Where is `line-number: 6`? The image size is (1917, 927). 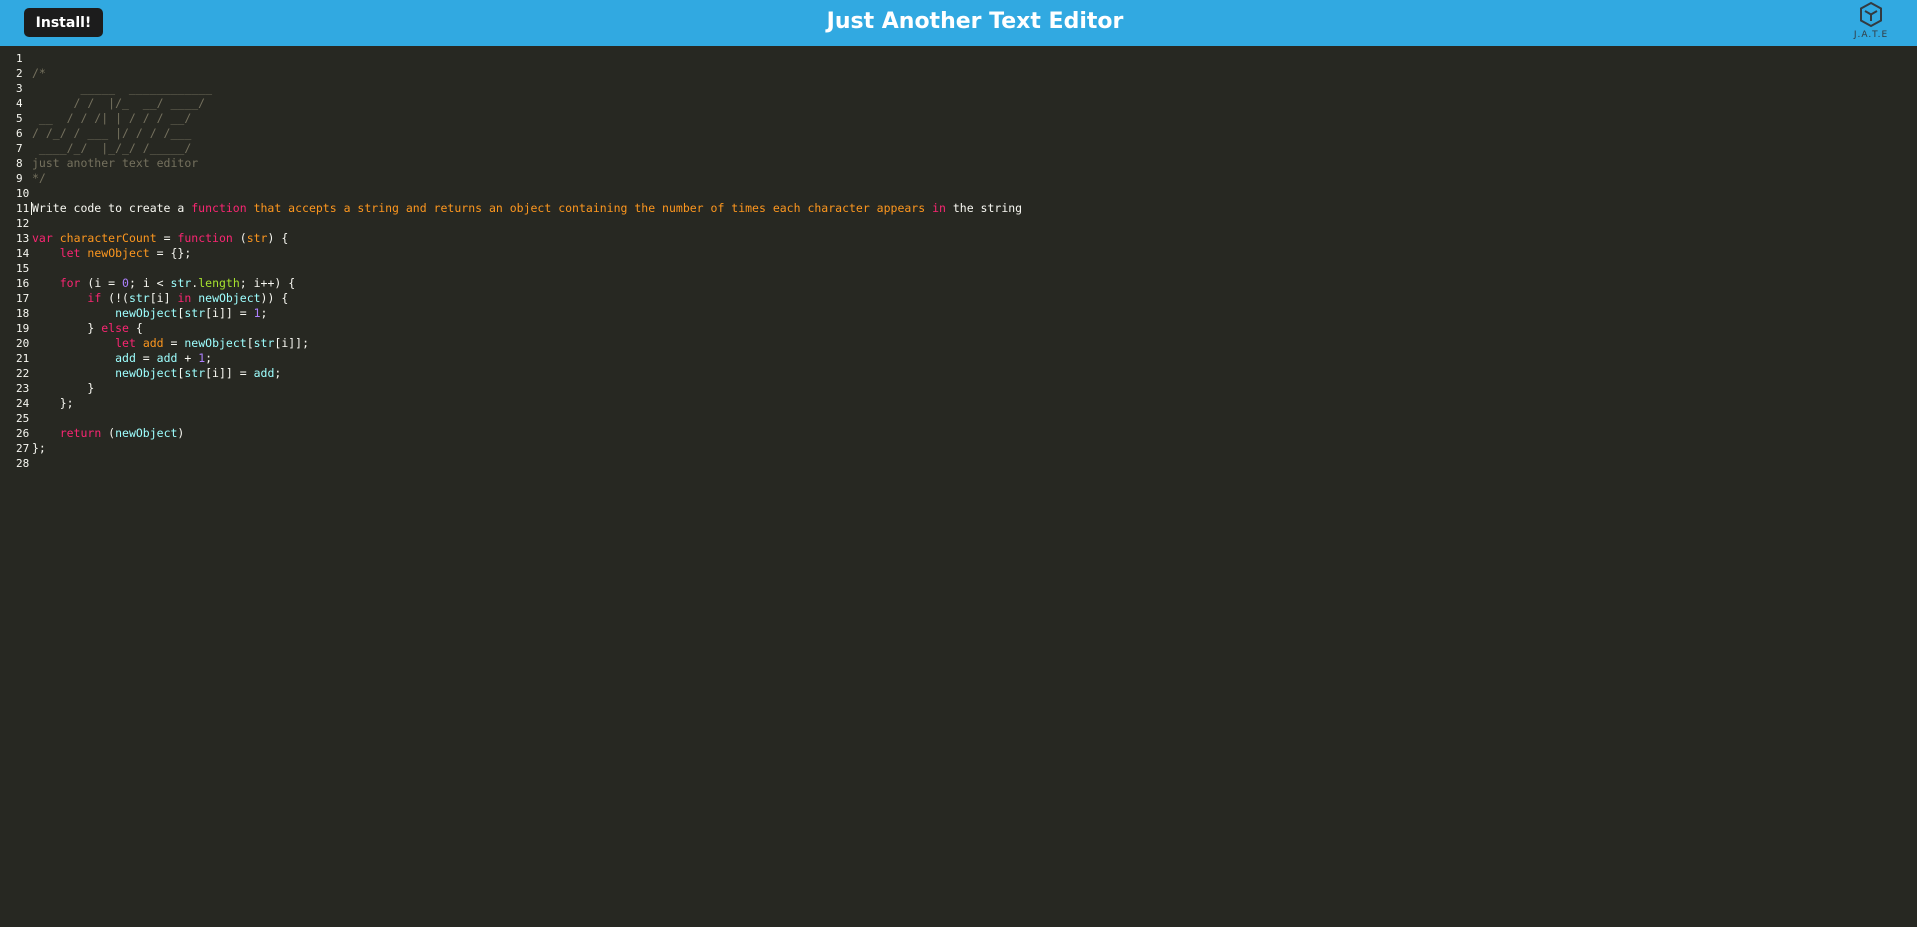
line-number: 6 is located at coordinates (19, 133).